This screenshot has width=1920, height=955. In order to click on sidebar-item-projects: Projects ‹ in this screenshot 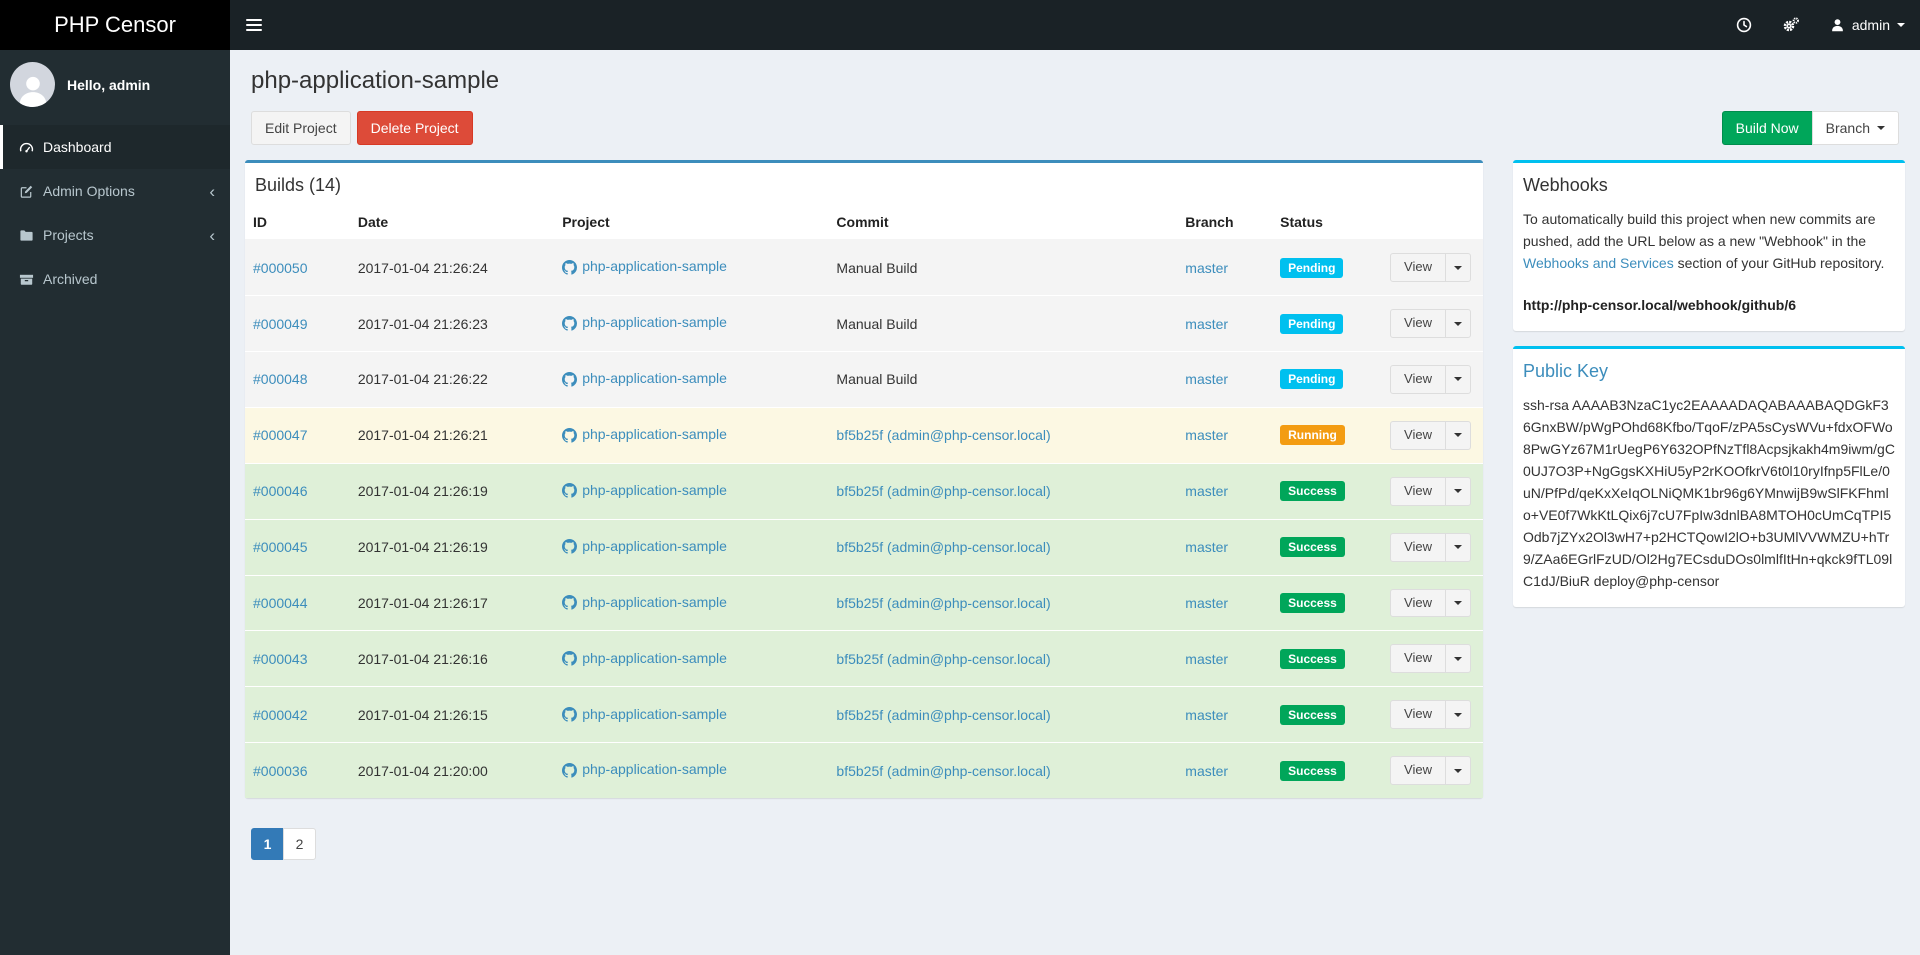, I will do `click(115, 235)`.